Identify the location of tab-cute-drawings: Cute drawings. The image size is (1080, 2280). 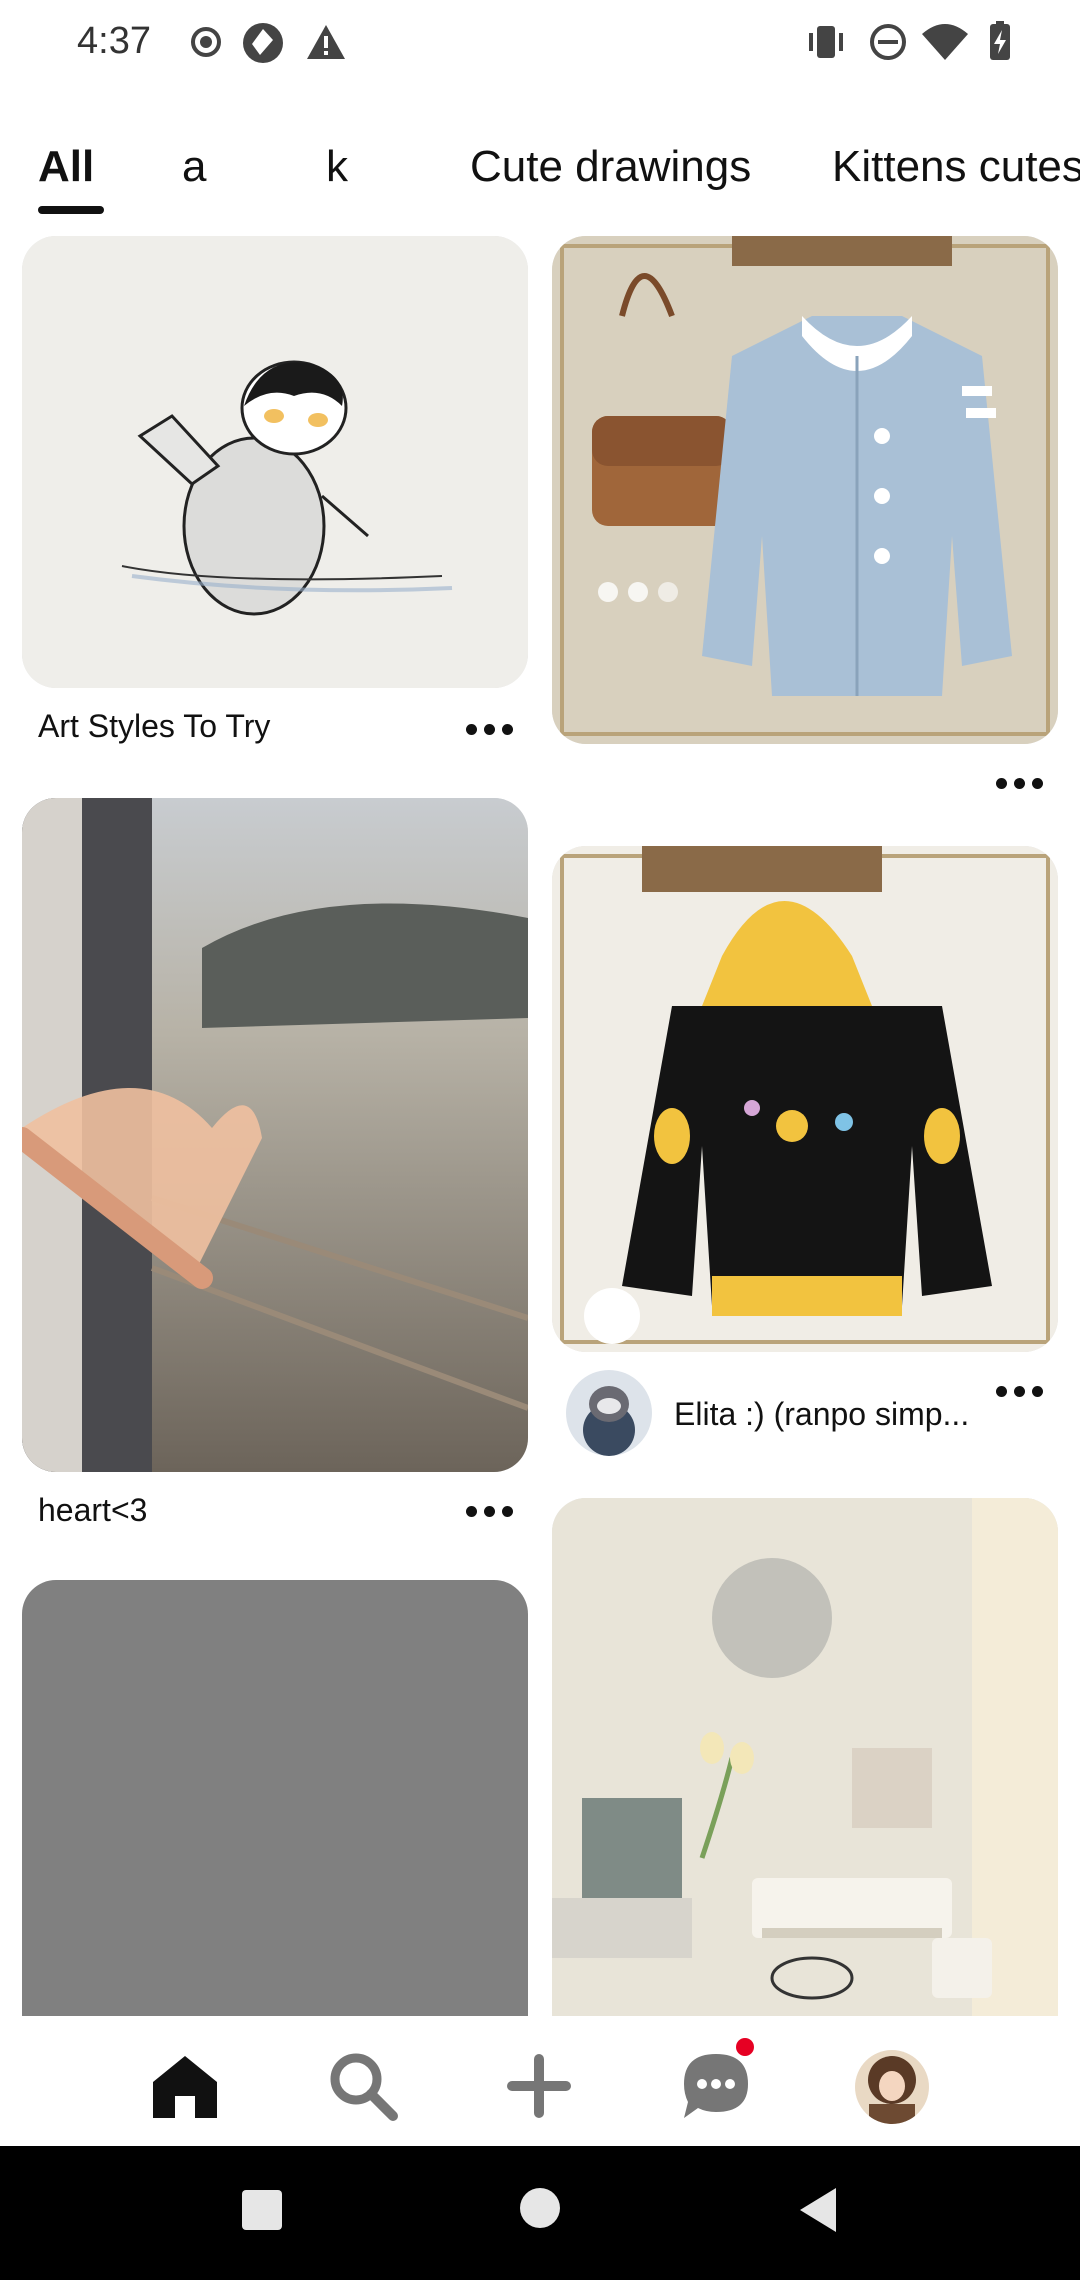
(610, 167).